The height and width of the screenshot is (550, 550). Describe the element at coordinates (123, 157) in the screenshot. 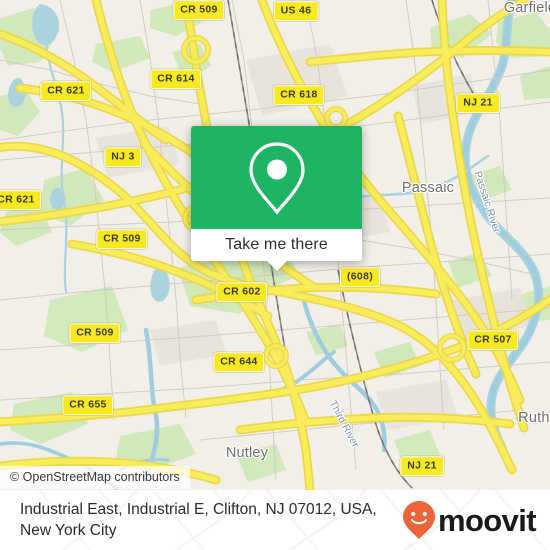

I see `road-shield: NJ 3` at that location.